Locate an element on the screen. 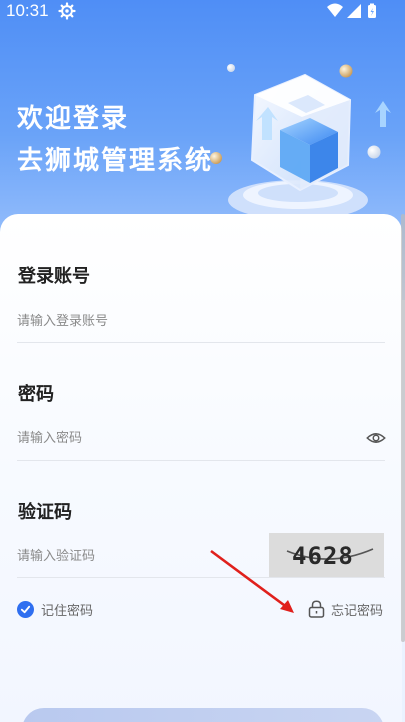 Image resolution: width=405 pixels, height=722 pixels. password-divider is located at coordinates (201, 460).